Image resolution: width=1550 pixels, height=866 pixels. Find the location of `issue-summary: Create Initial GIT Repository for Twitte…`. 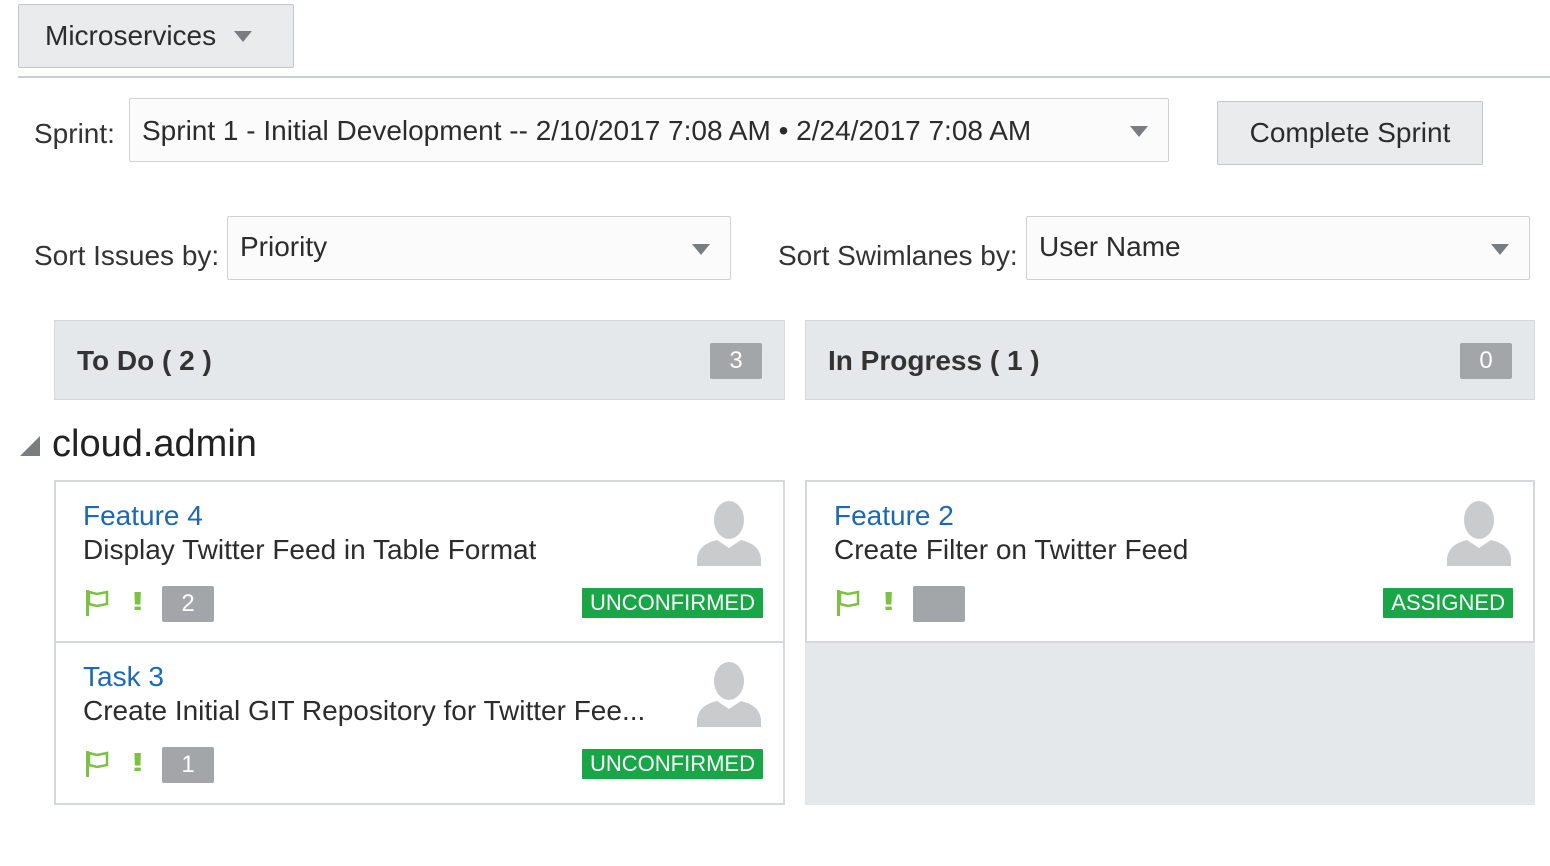

issue-summary: Create Initial GIT Repository for Twitte… is located at coordinates (364, 710).